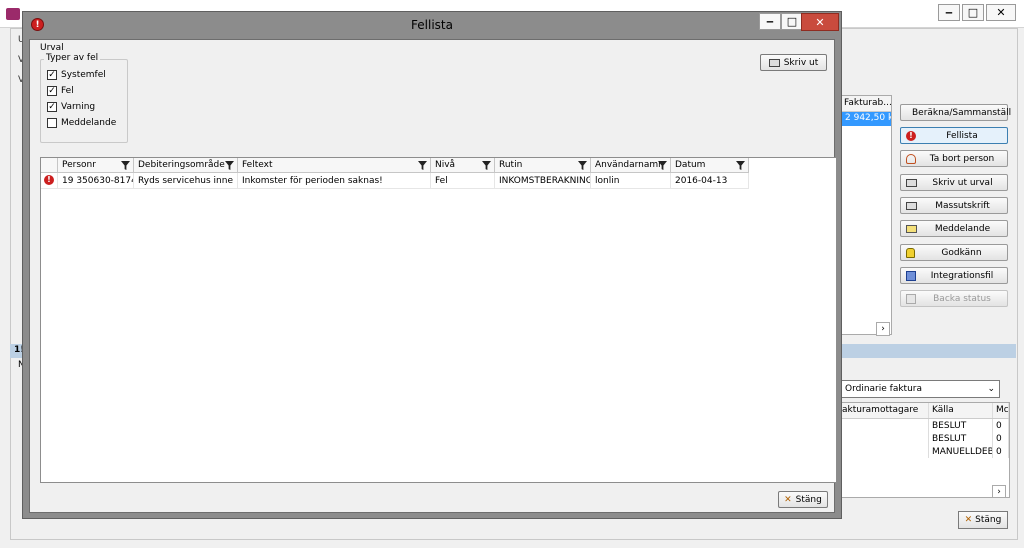 The height and width of the screenshot is (548, 1024). I want to click on column-header-label: Användarnamn, so click(629, 165).